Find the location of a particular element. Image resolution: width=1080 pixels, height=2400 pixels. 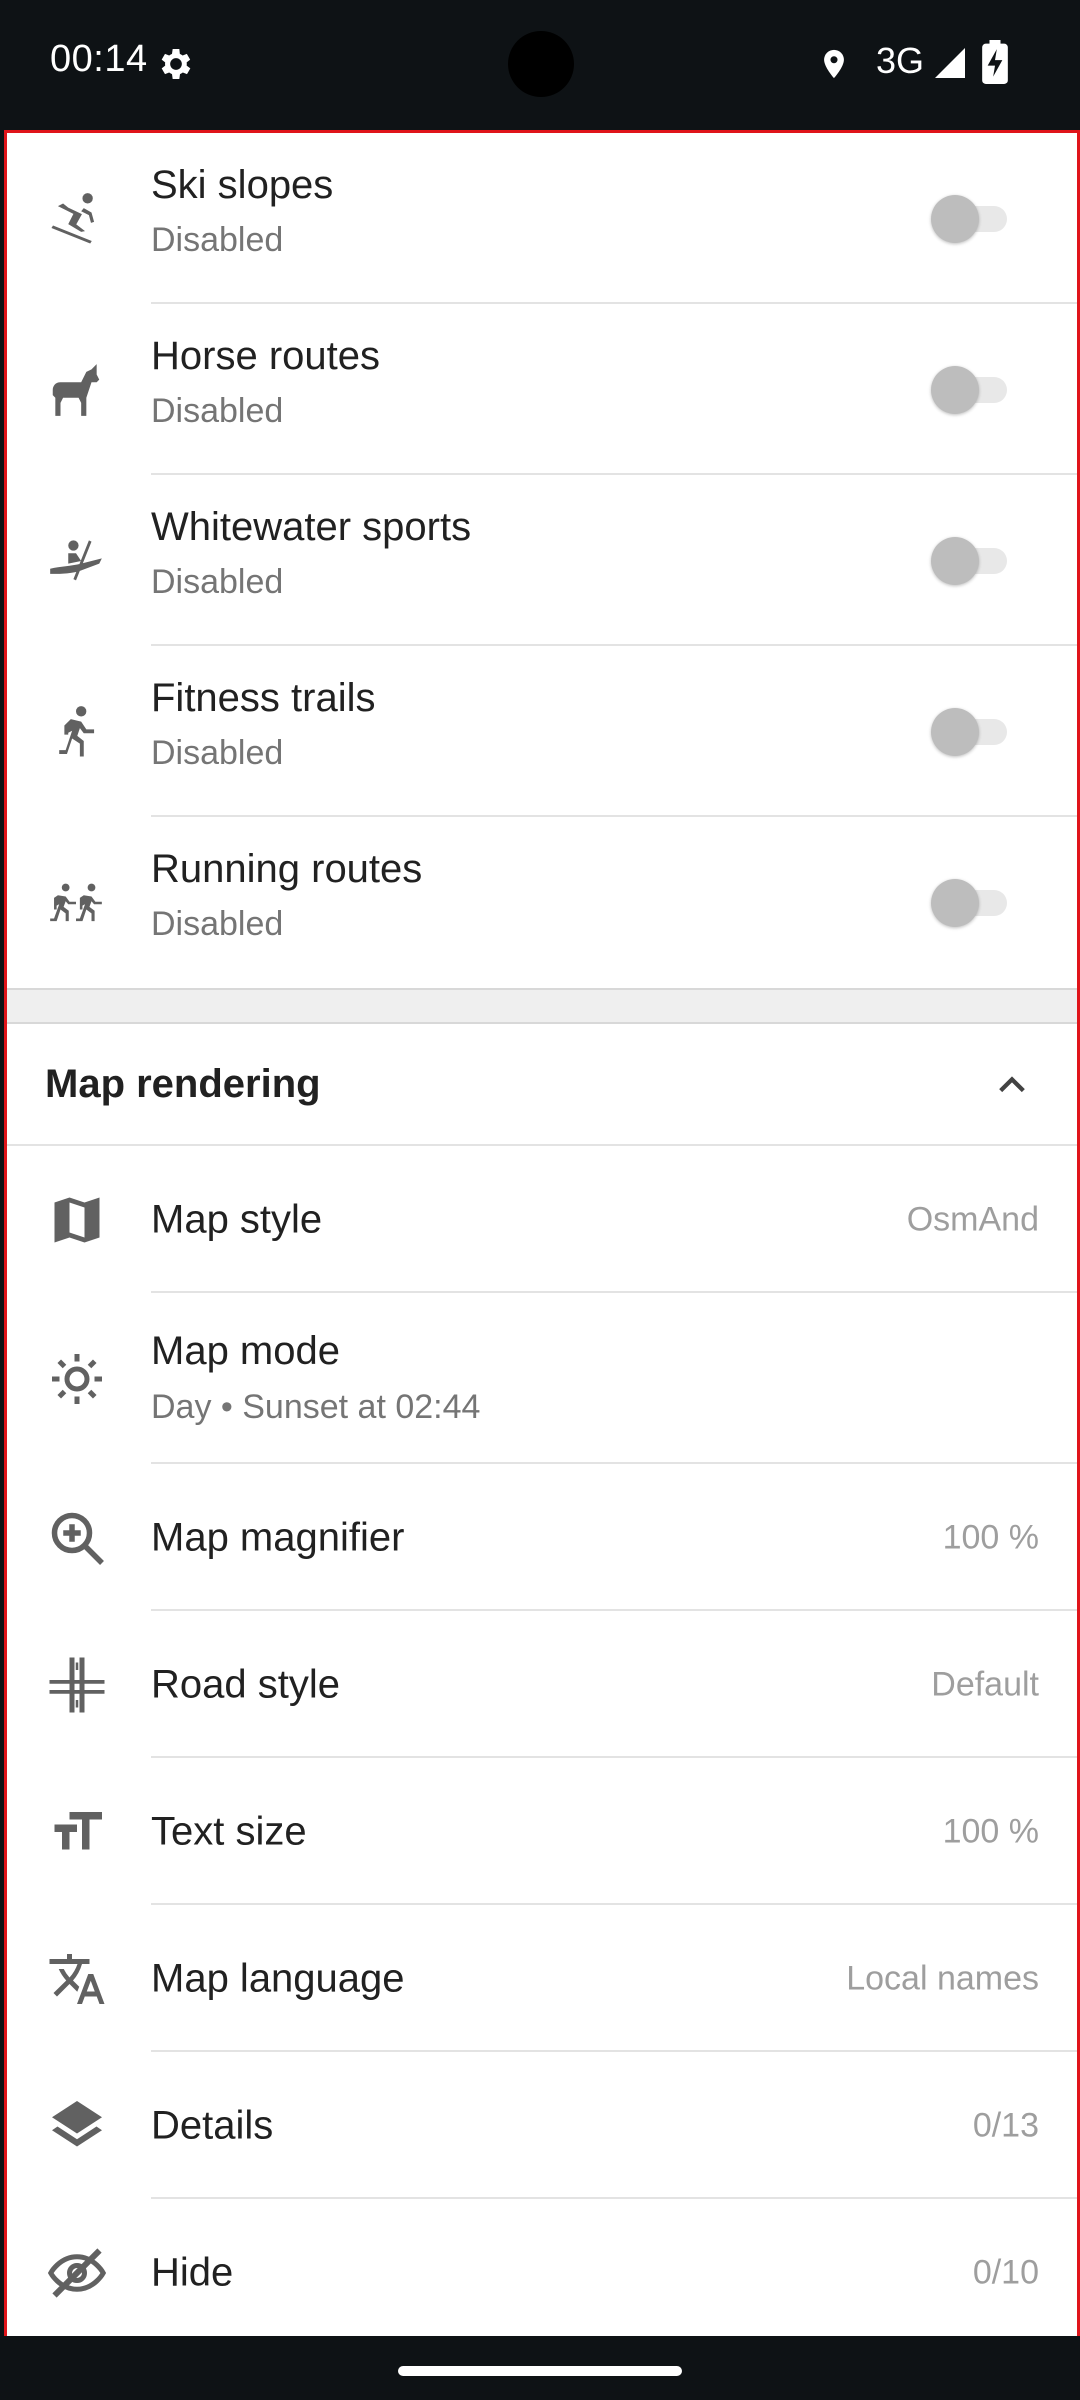

camera-cutout is located at coordinates (541, 64).